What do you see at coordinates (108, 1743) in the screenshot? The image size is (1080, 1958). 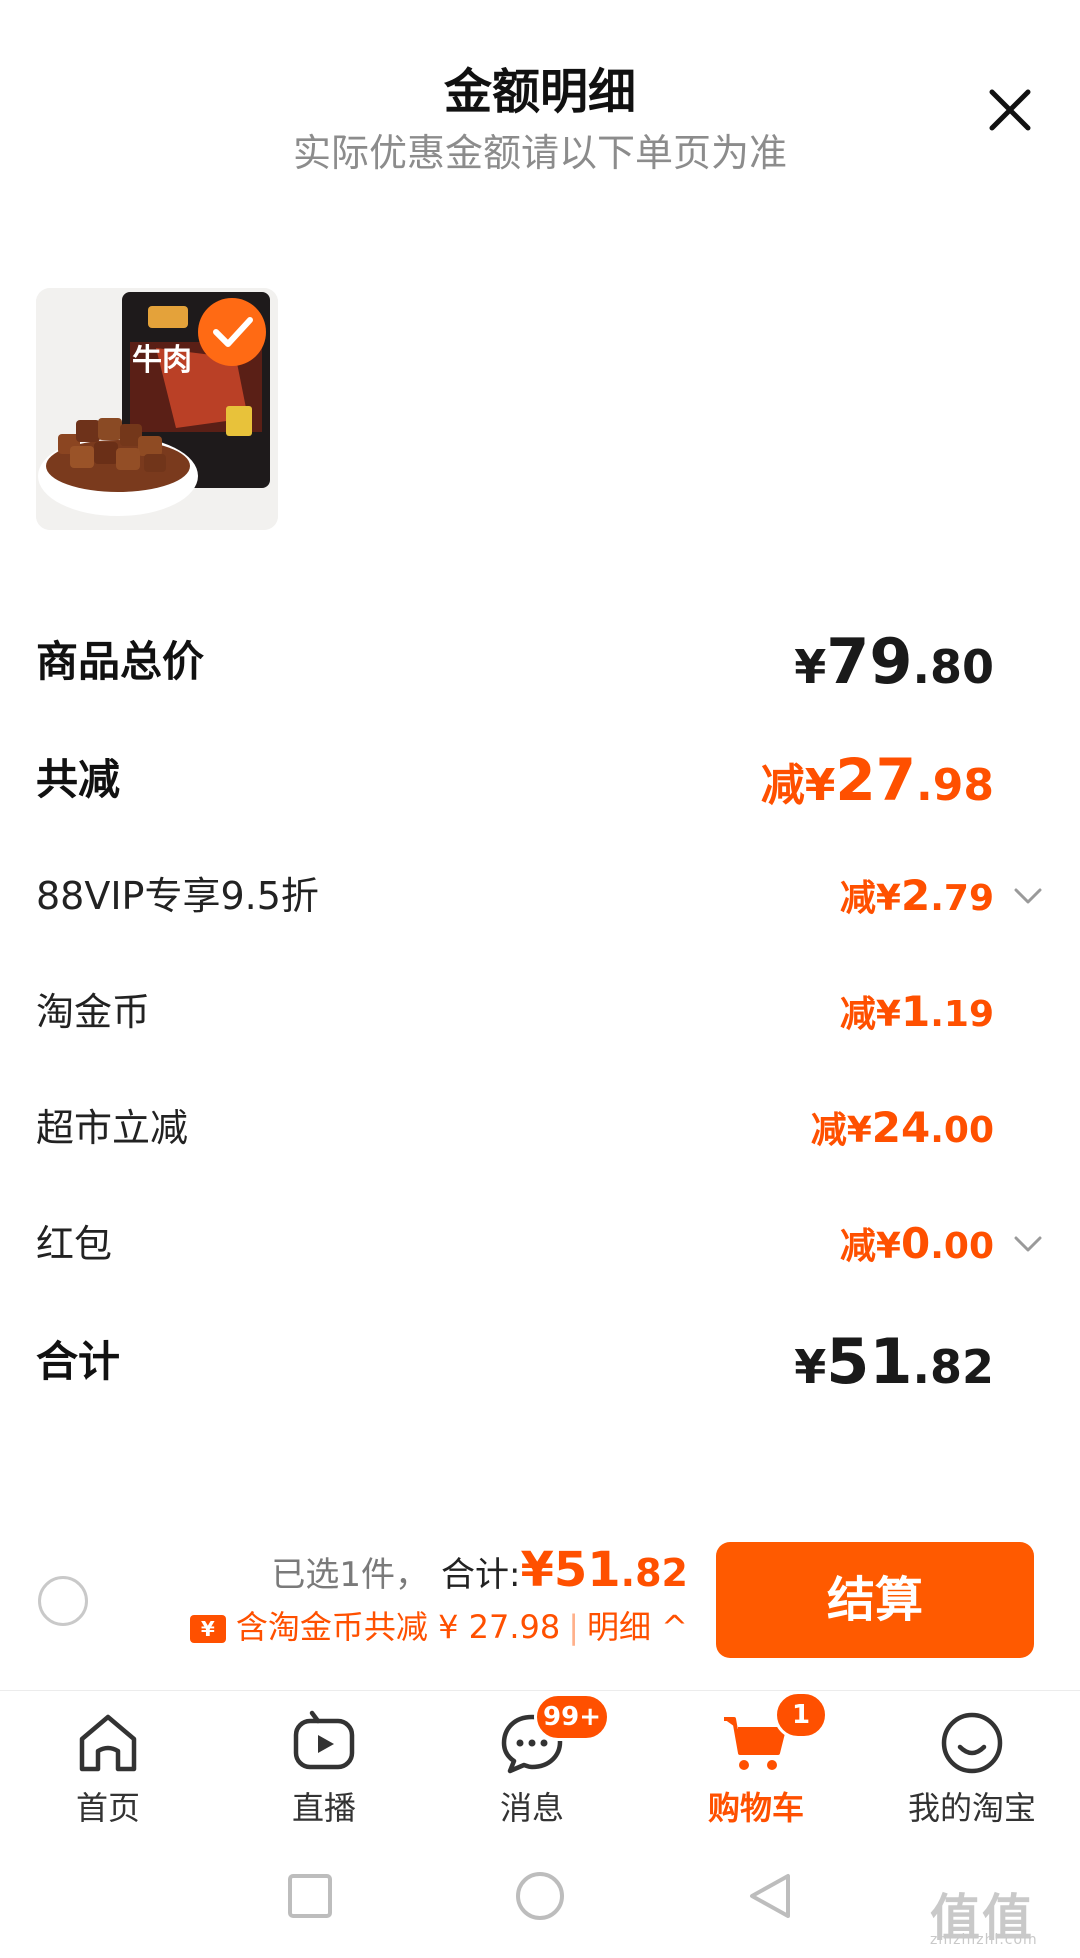 I see `home-icon` at bounding box center [108, 1743].